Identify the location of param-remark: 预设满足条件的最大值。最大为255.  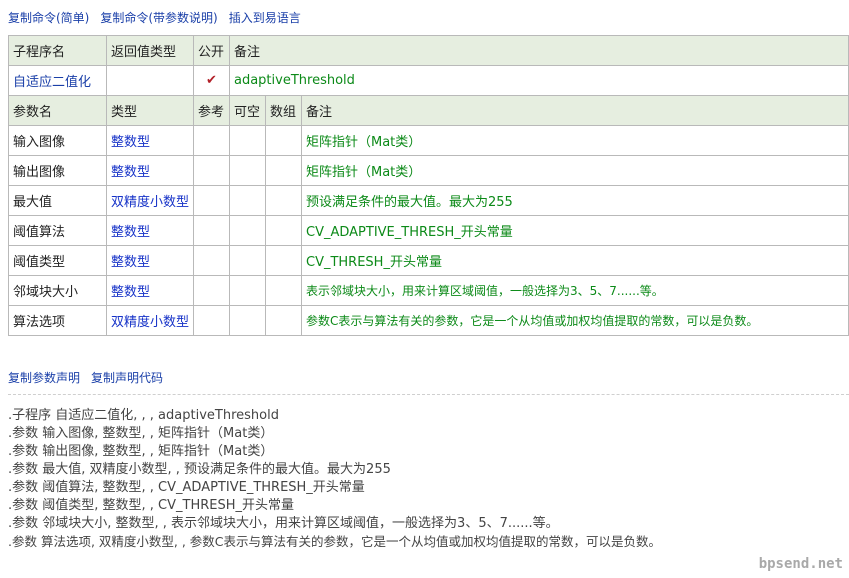
(575, 200).